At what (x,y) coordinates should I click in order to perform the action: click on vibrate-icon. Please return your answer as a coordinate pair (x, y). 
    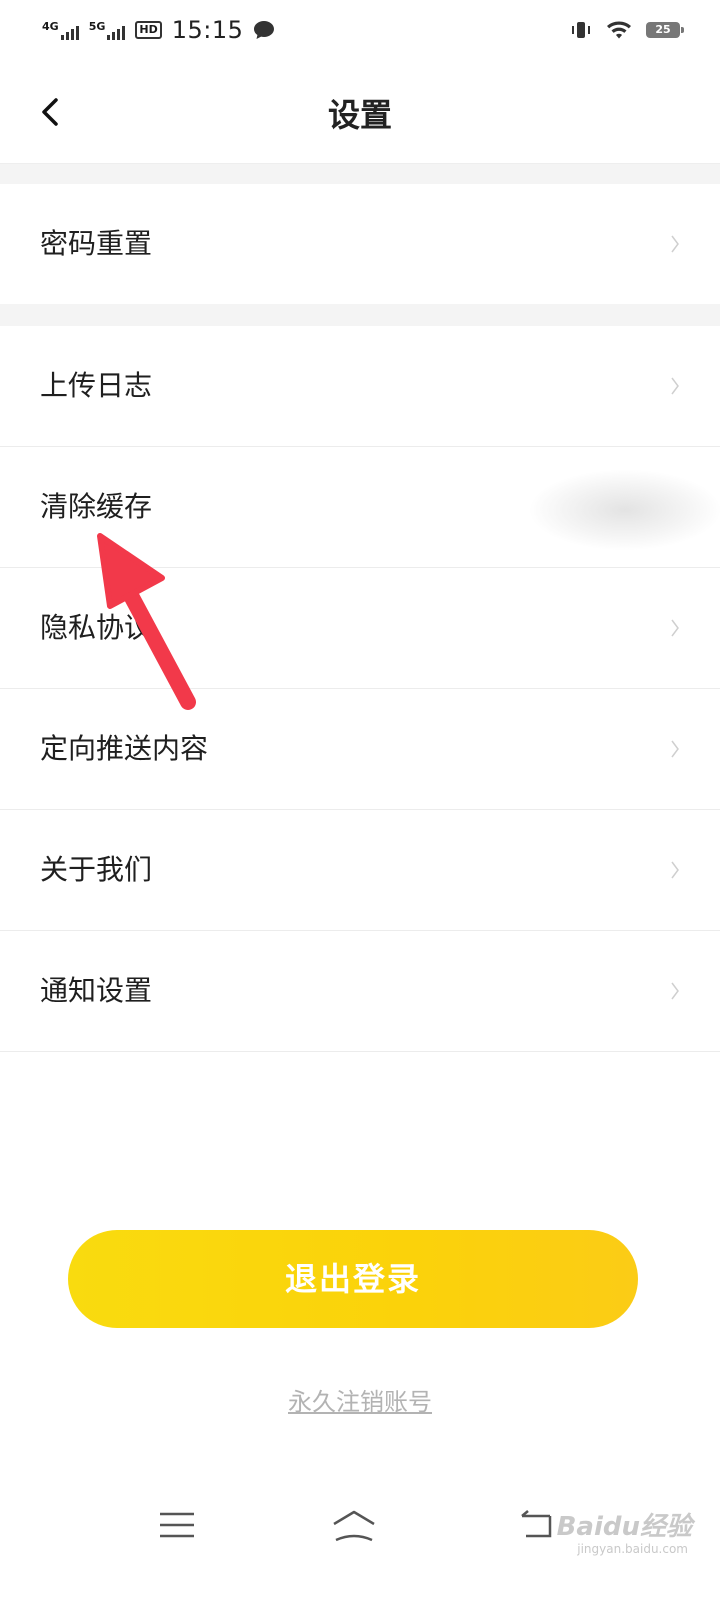
    Looking at the image, I should click on (581, 30).